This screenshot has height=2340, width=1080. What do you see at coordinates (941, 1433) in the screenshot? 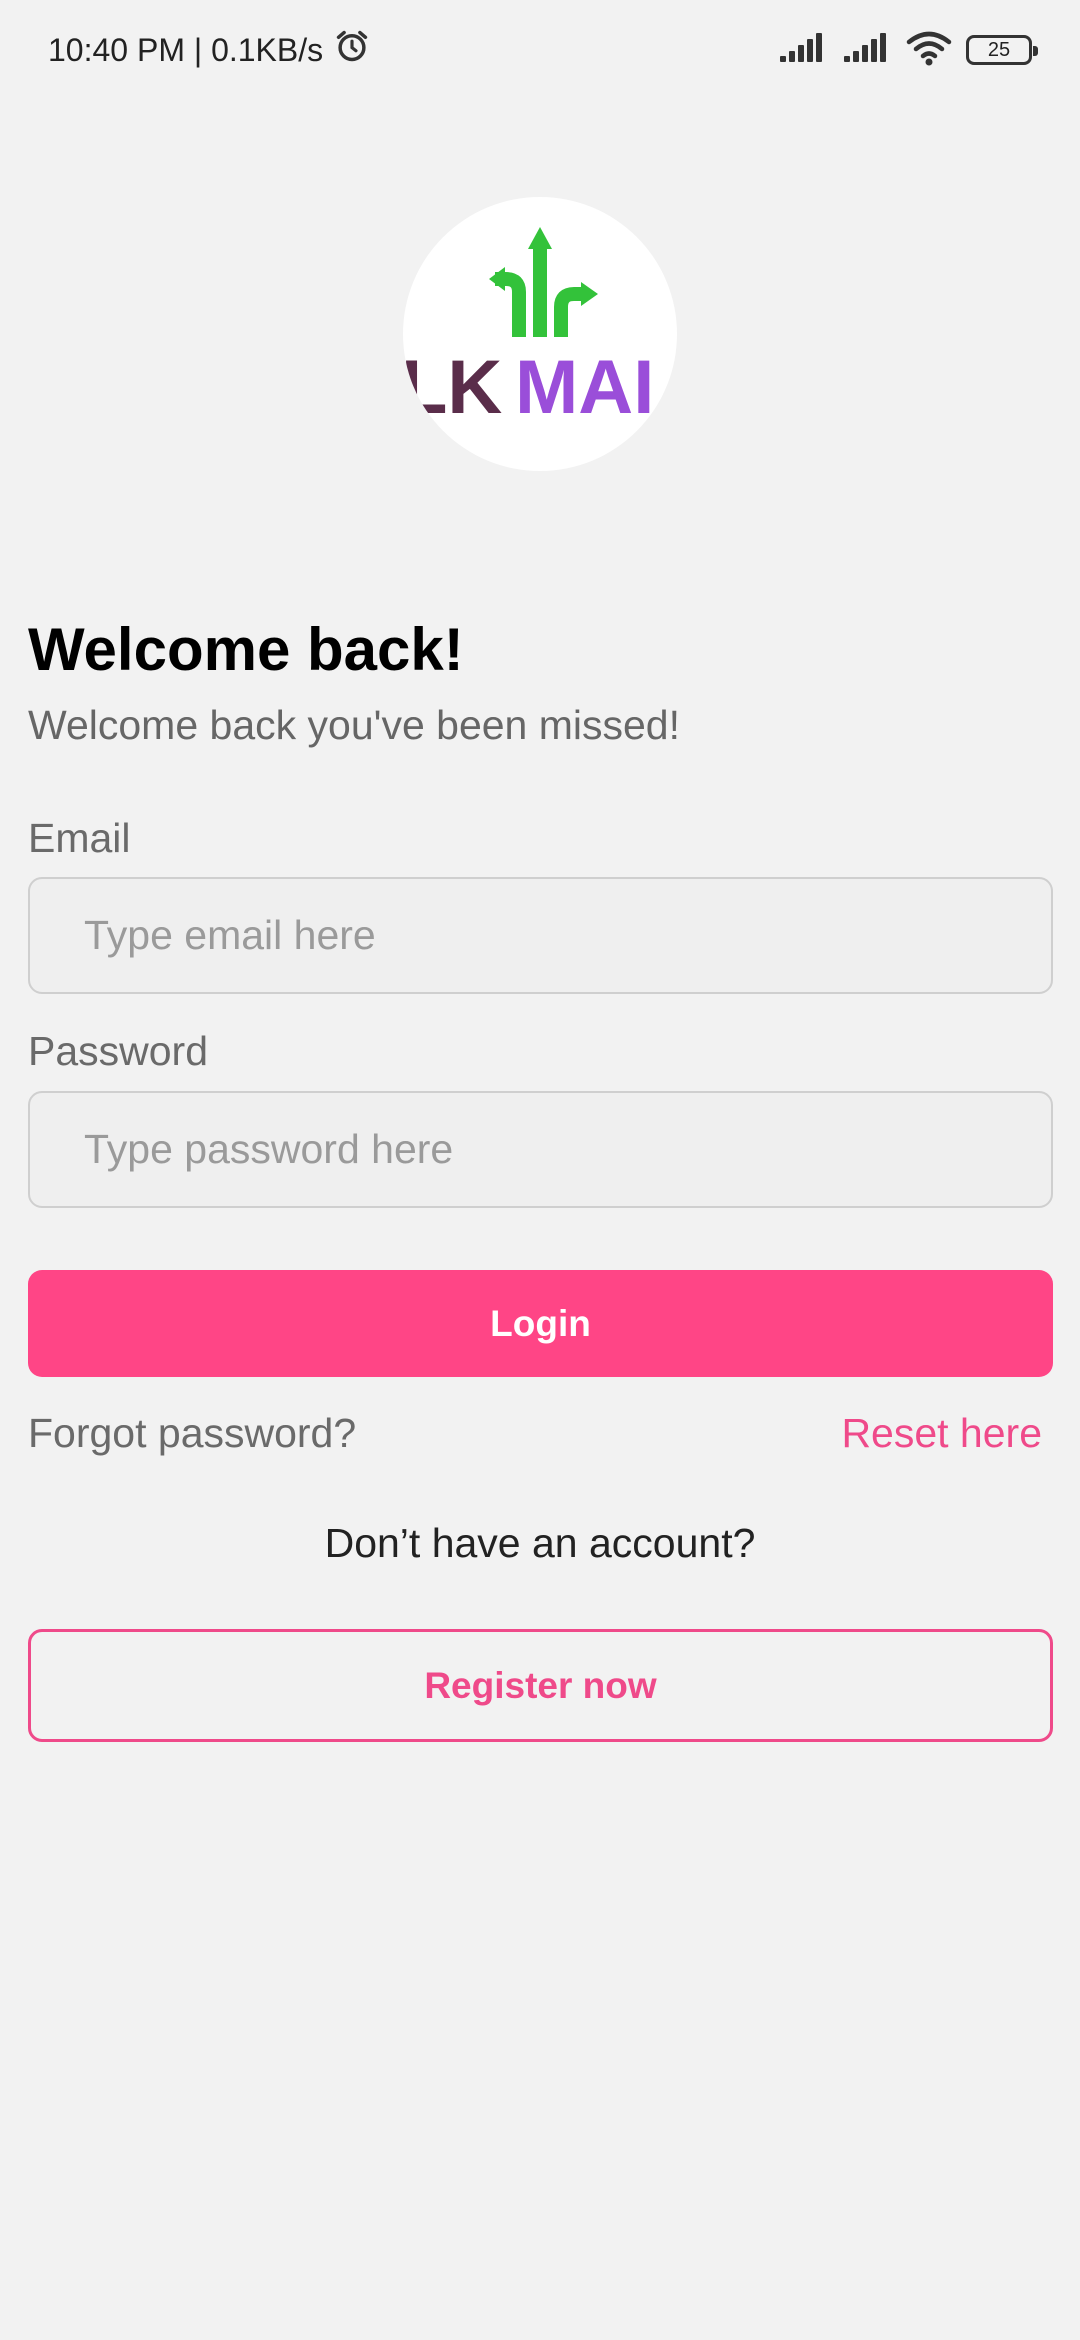
I see `reset-link: Reset here` at bounding box center [941, 1433].